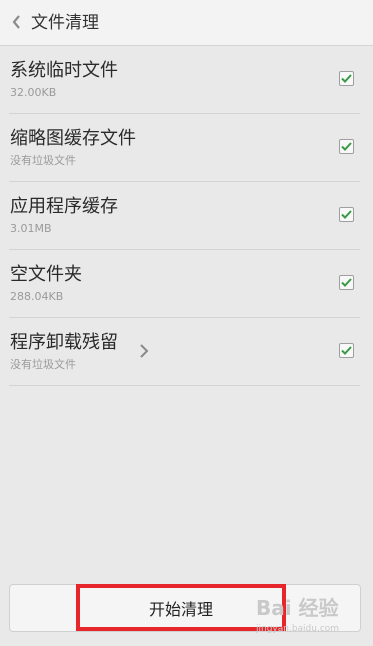 This screenshot has width=373, height=646. What do you see at coordinates (184, 80) in the screenshot?
I see `list-item-temp-files: 系统临时文件 32.00KB` at bounding box center [184, 80].